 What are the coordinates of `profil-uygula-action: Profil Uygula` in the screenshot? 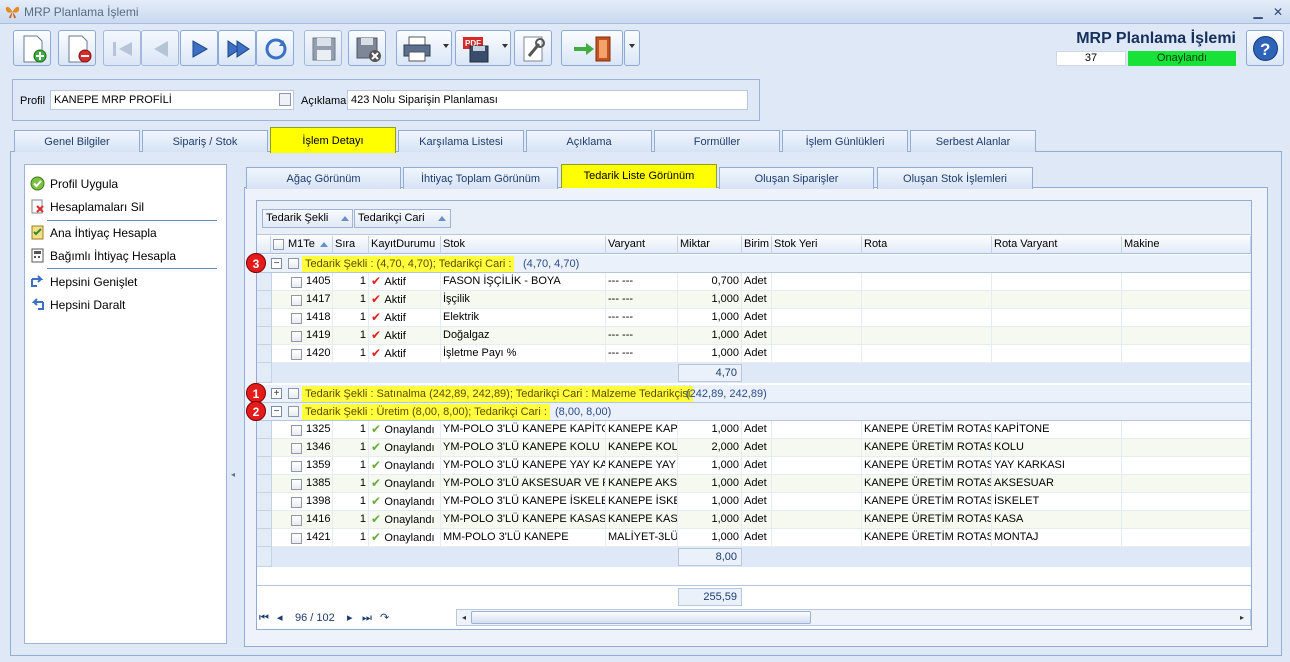 It's located at (74, 184).